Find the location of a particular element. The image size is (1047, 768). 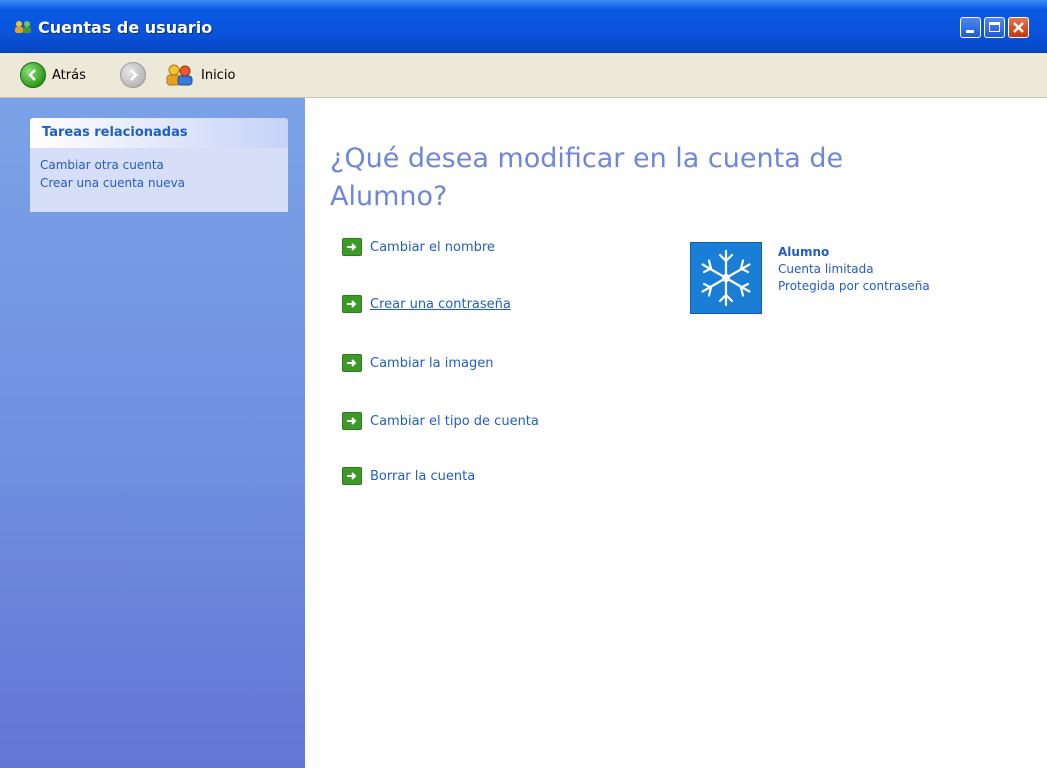

window-title: Cuentas de usuario is located at coordinates (125, 27).